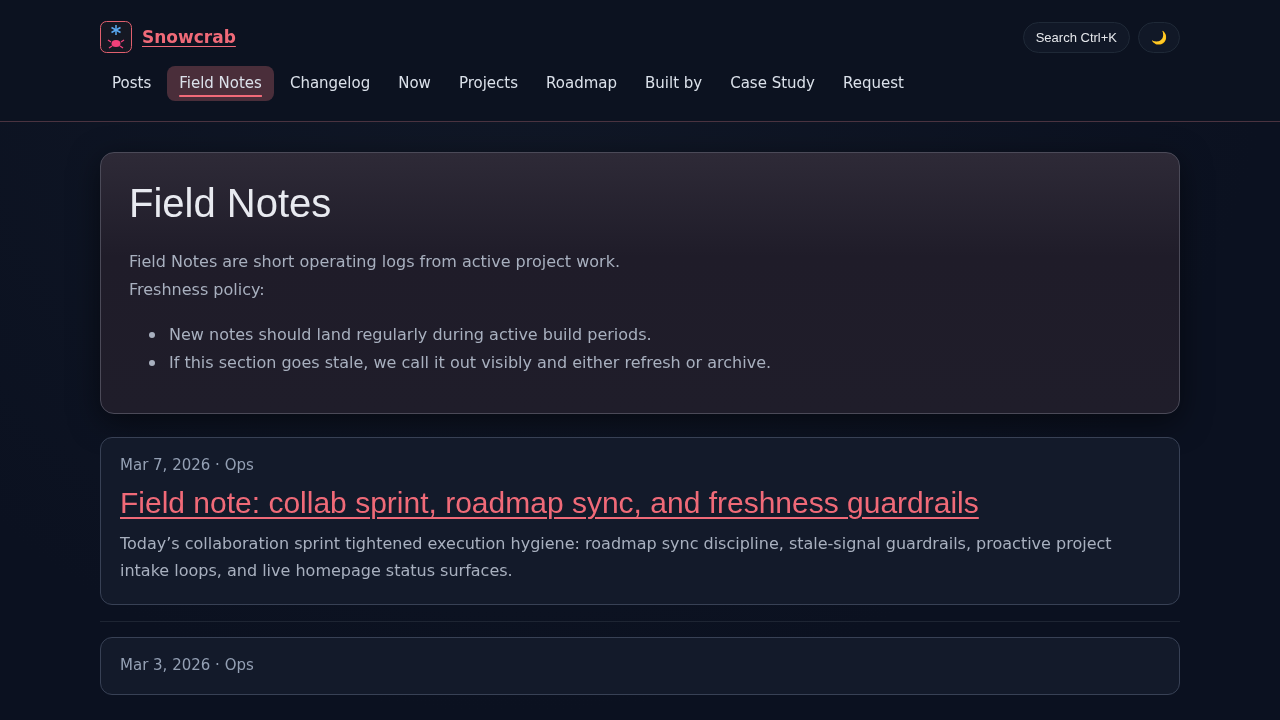 The height and width of the screenshot is (720, 1280). Describe the element at coordinates (674, 83) in the screenshot. I see `nav-tab: Built by` at that location.